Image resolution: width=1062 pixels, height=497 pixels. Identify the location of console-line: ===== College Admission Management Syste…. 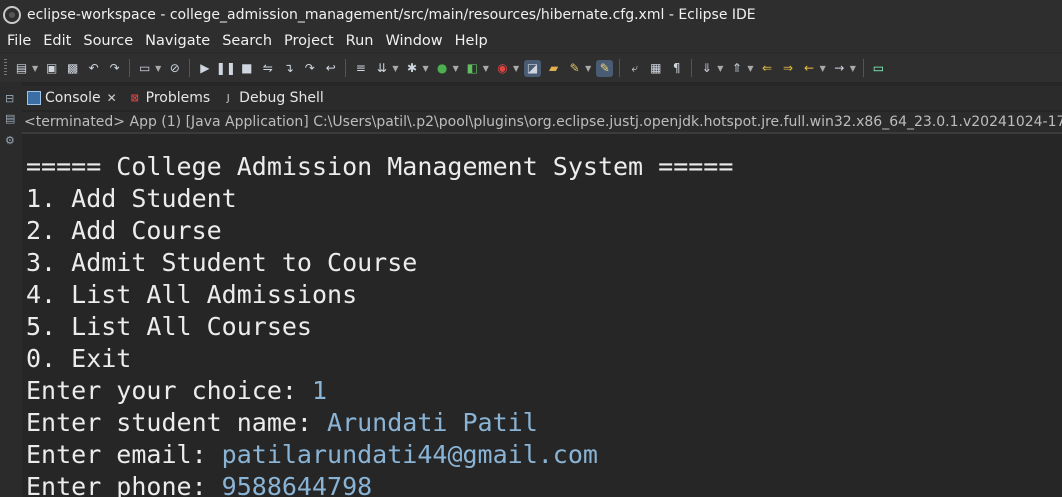
(380, 166).